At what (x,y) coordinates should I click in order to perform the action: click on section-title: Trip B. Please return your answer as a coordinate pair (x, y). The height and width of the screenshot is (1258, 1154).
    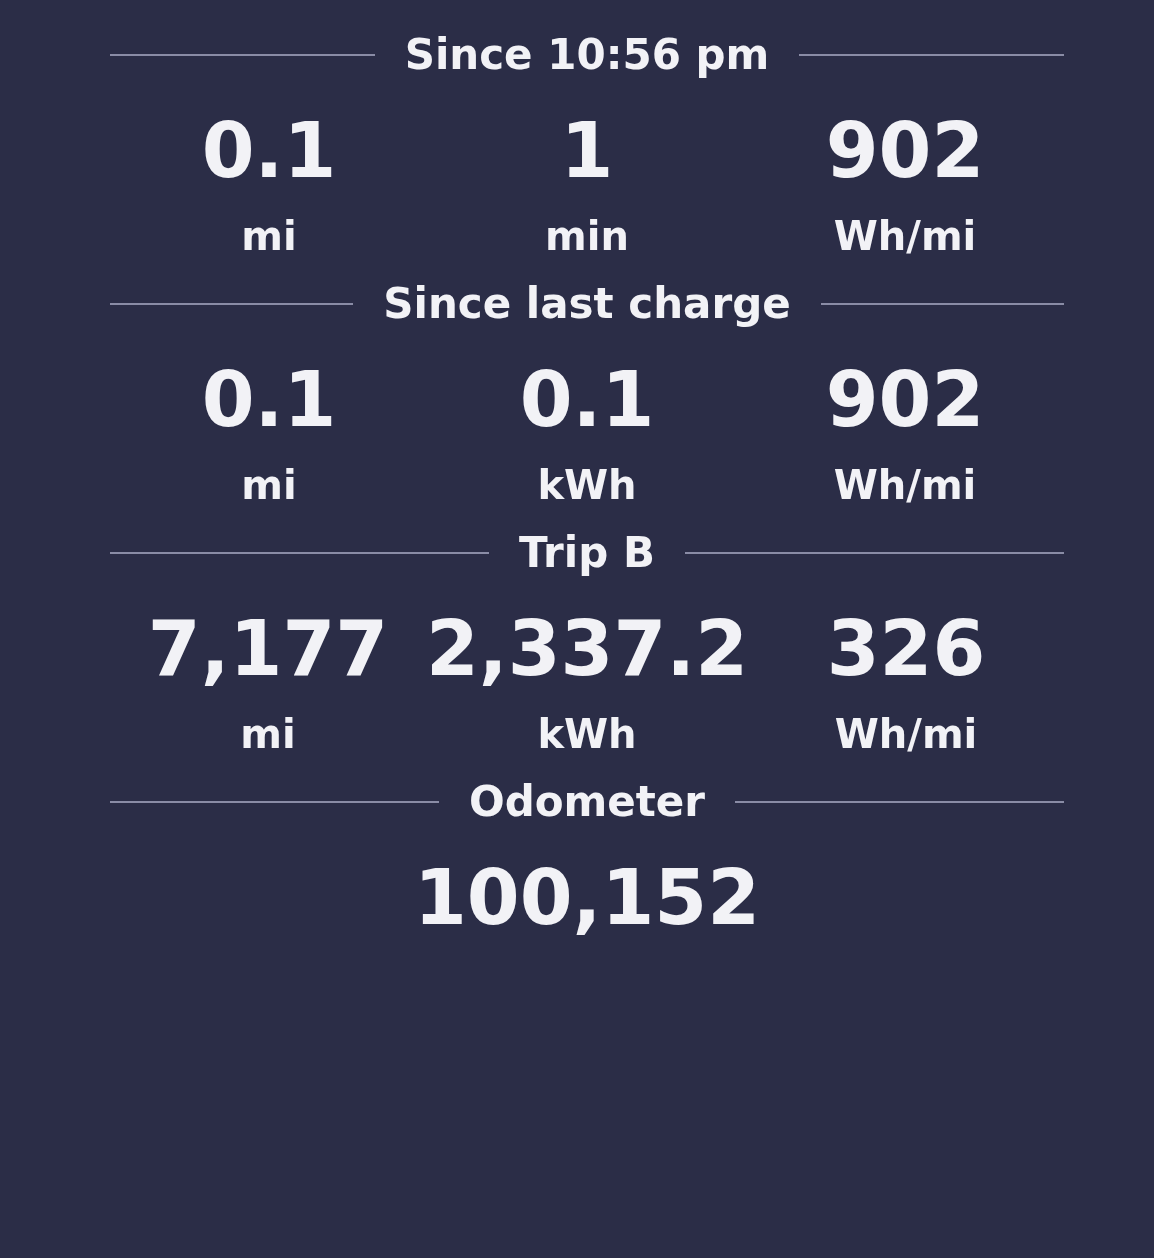
    Looking at the image, I should click on (587, 552).